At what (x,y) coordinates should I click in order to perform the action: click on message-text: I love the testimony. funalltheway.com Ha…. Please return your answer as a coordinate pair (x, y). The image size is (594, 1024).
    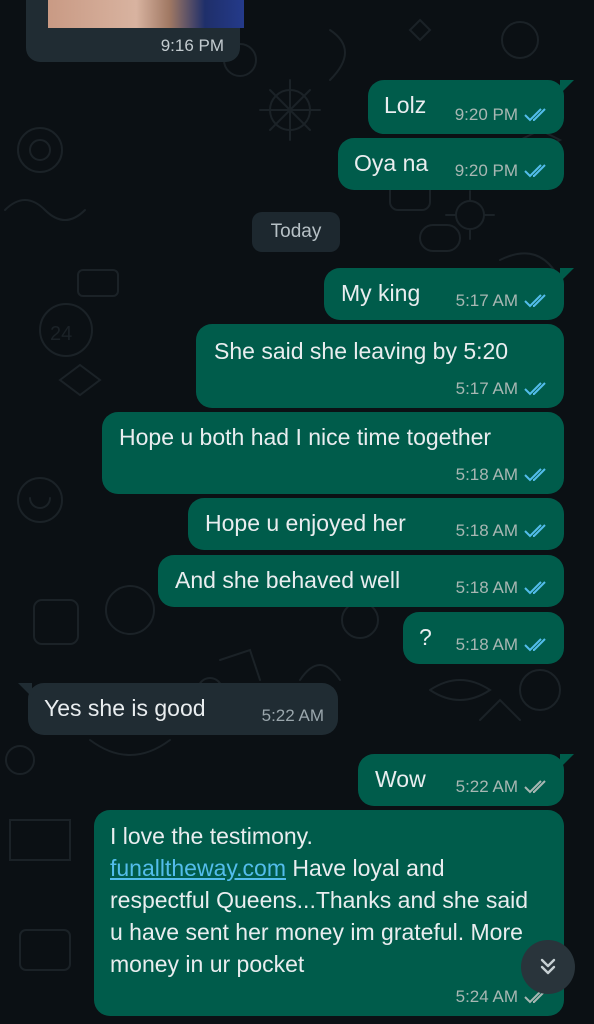
    Looking at the image, I should click on (320, 900).